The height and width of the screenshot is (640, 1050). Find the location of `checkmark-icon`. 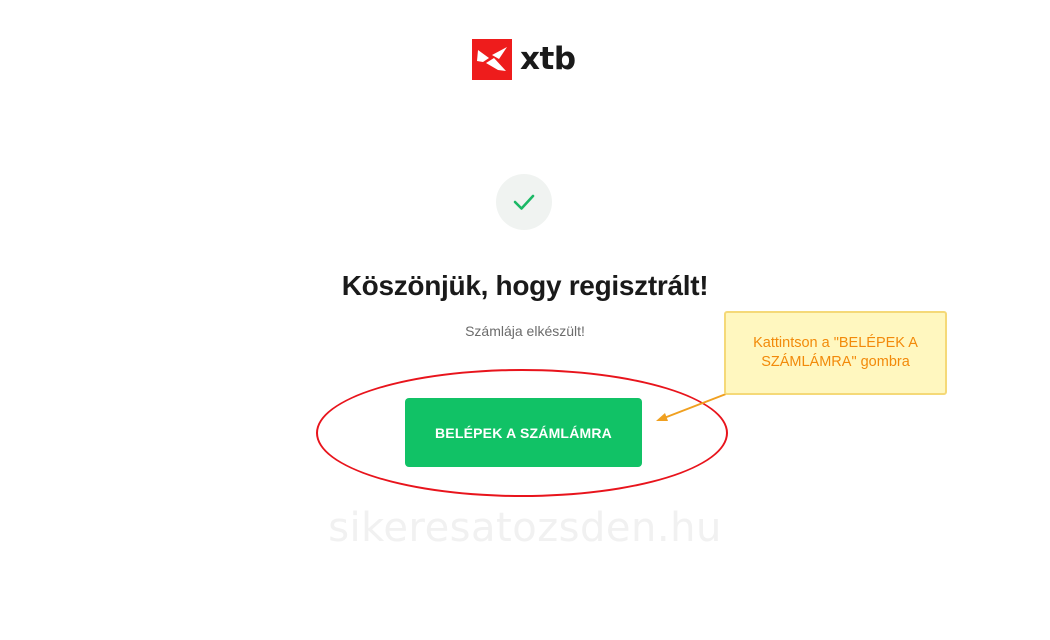

checkmark-icon is located at coordinates (524, 202).